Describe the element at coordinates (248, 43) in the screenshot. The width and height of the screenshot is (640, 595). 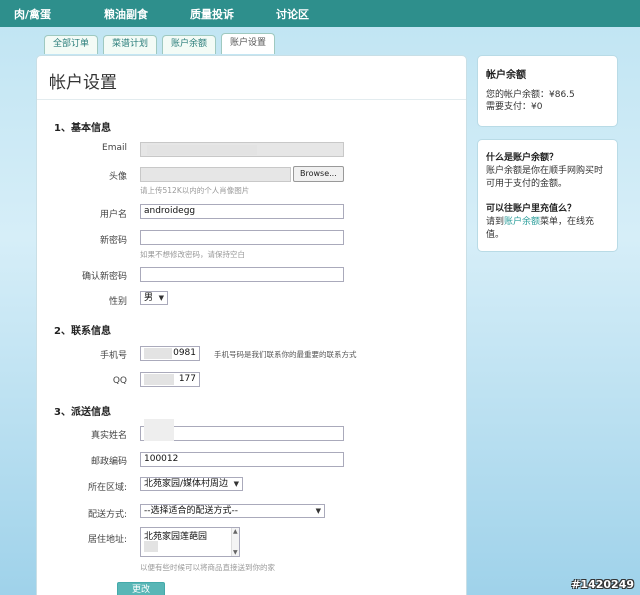
I see `tab-account-settings: 账户设置` at that location.